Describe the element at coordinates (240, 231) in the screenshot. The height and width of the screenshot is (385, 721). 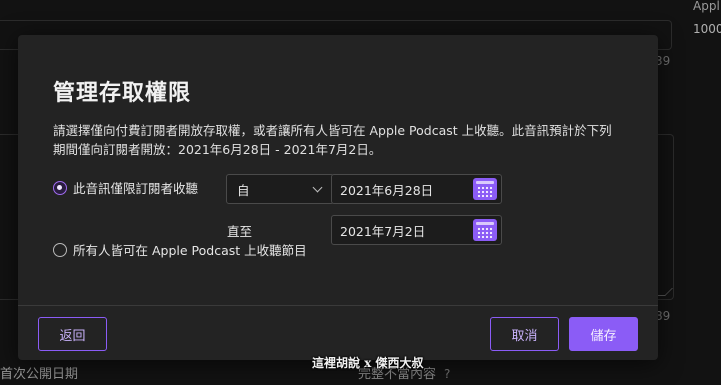
I see `until-label: 直至` at that location.